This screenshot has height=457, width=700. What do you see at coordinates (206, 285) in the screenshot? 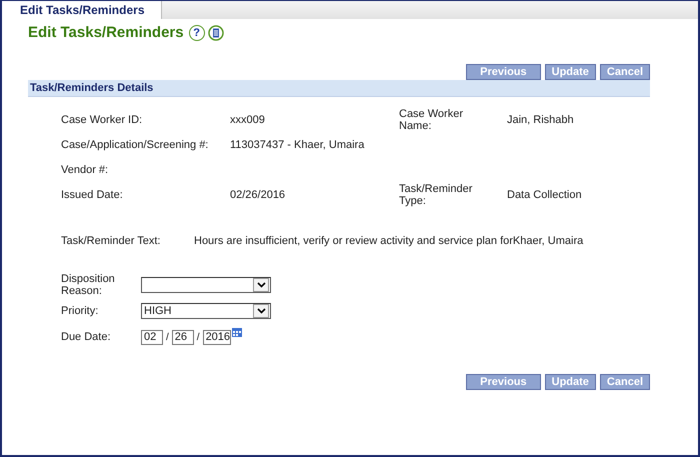
I see `disposition-dropdown` at bounding box center [206, 285].